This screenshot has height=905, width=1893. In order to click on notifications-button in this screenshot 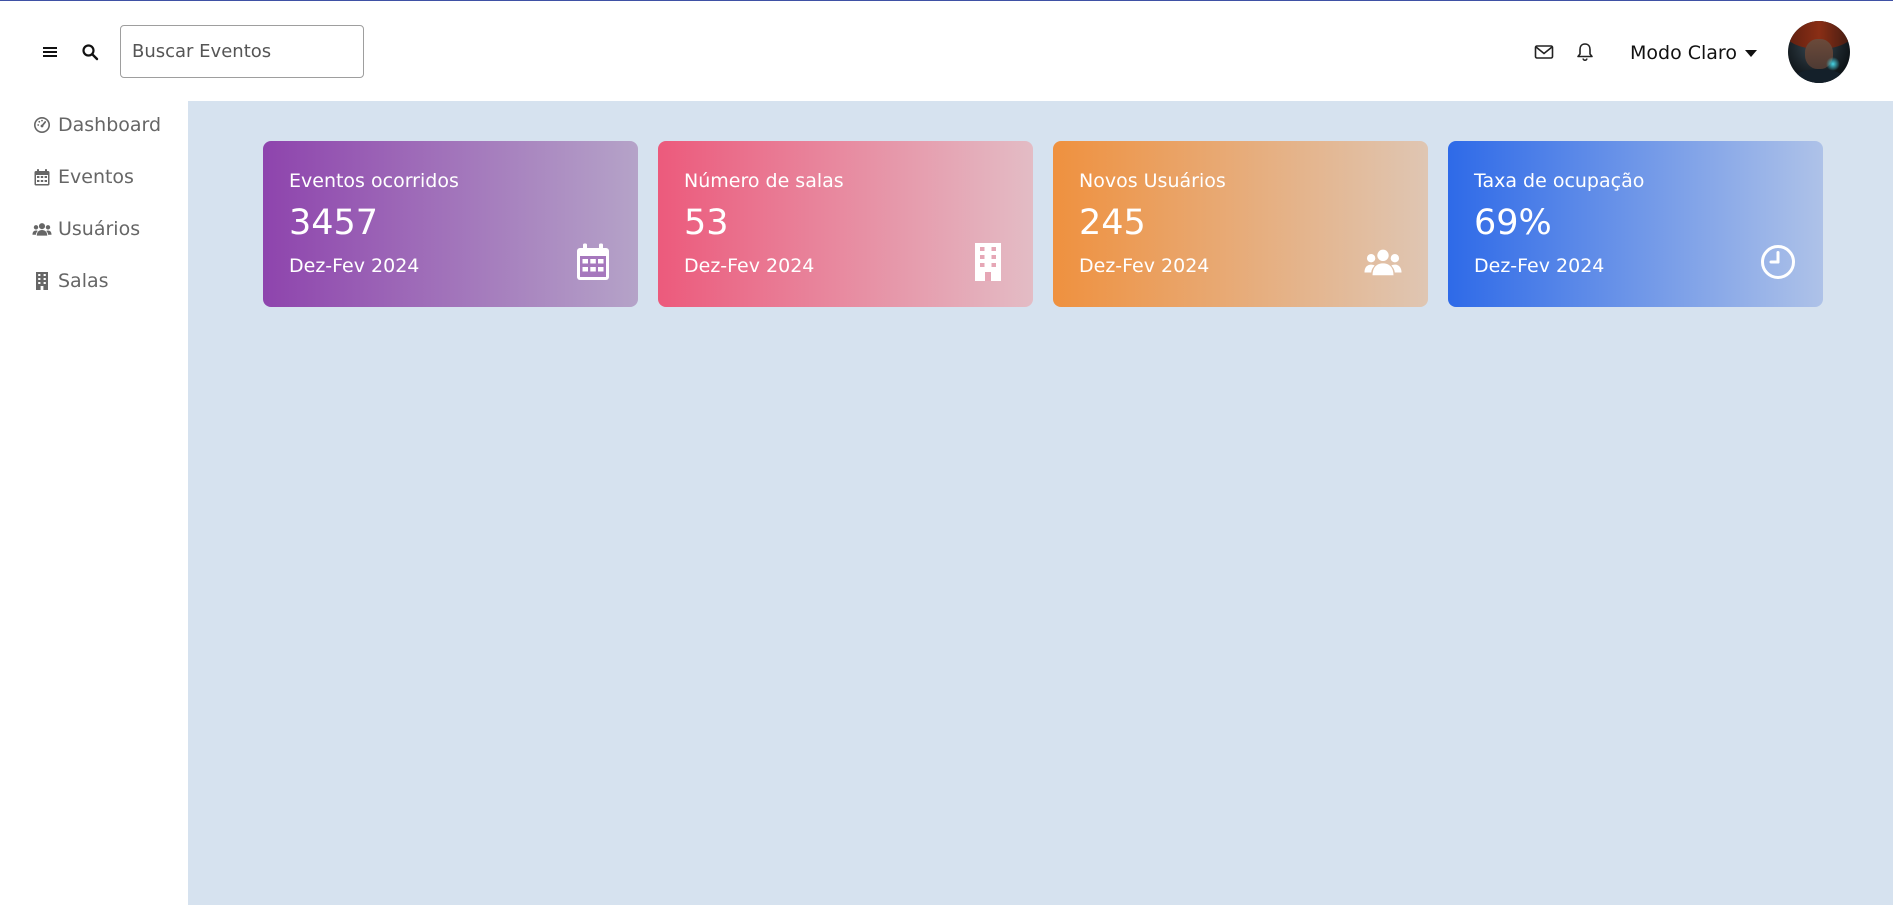, I will do `click(1585, 52)`.